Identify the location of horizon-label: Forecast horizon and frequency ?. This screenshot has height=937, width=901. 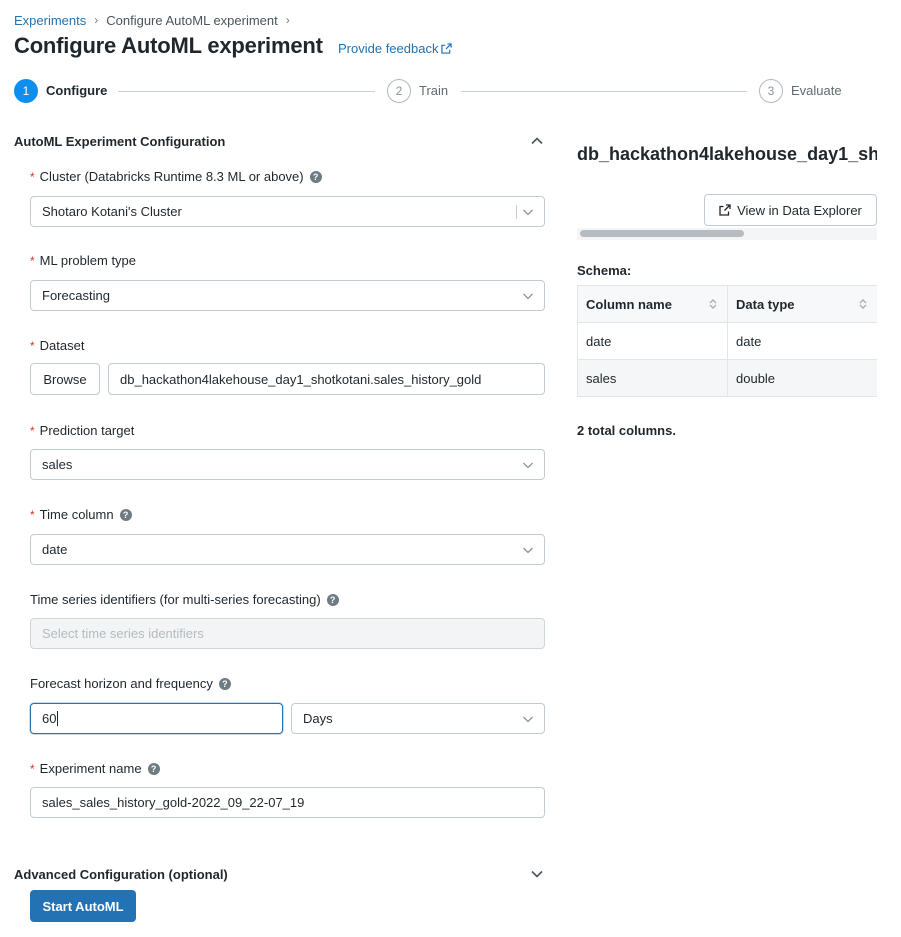
(130, 683).